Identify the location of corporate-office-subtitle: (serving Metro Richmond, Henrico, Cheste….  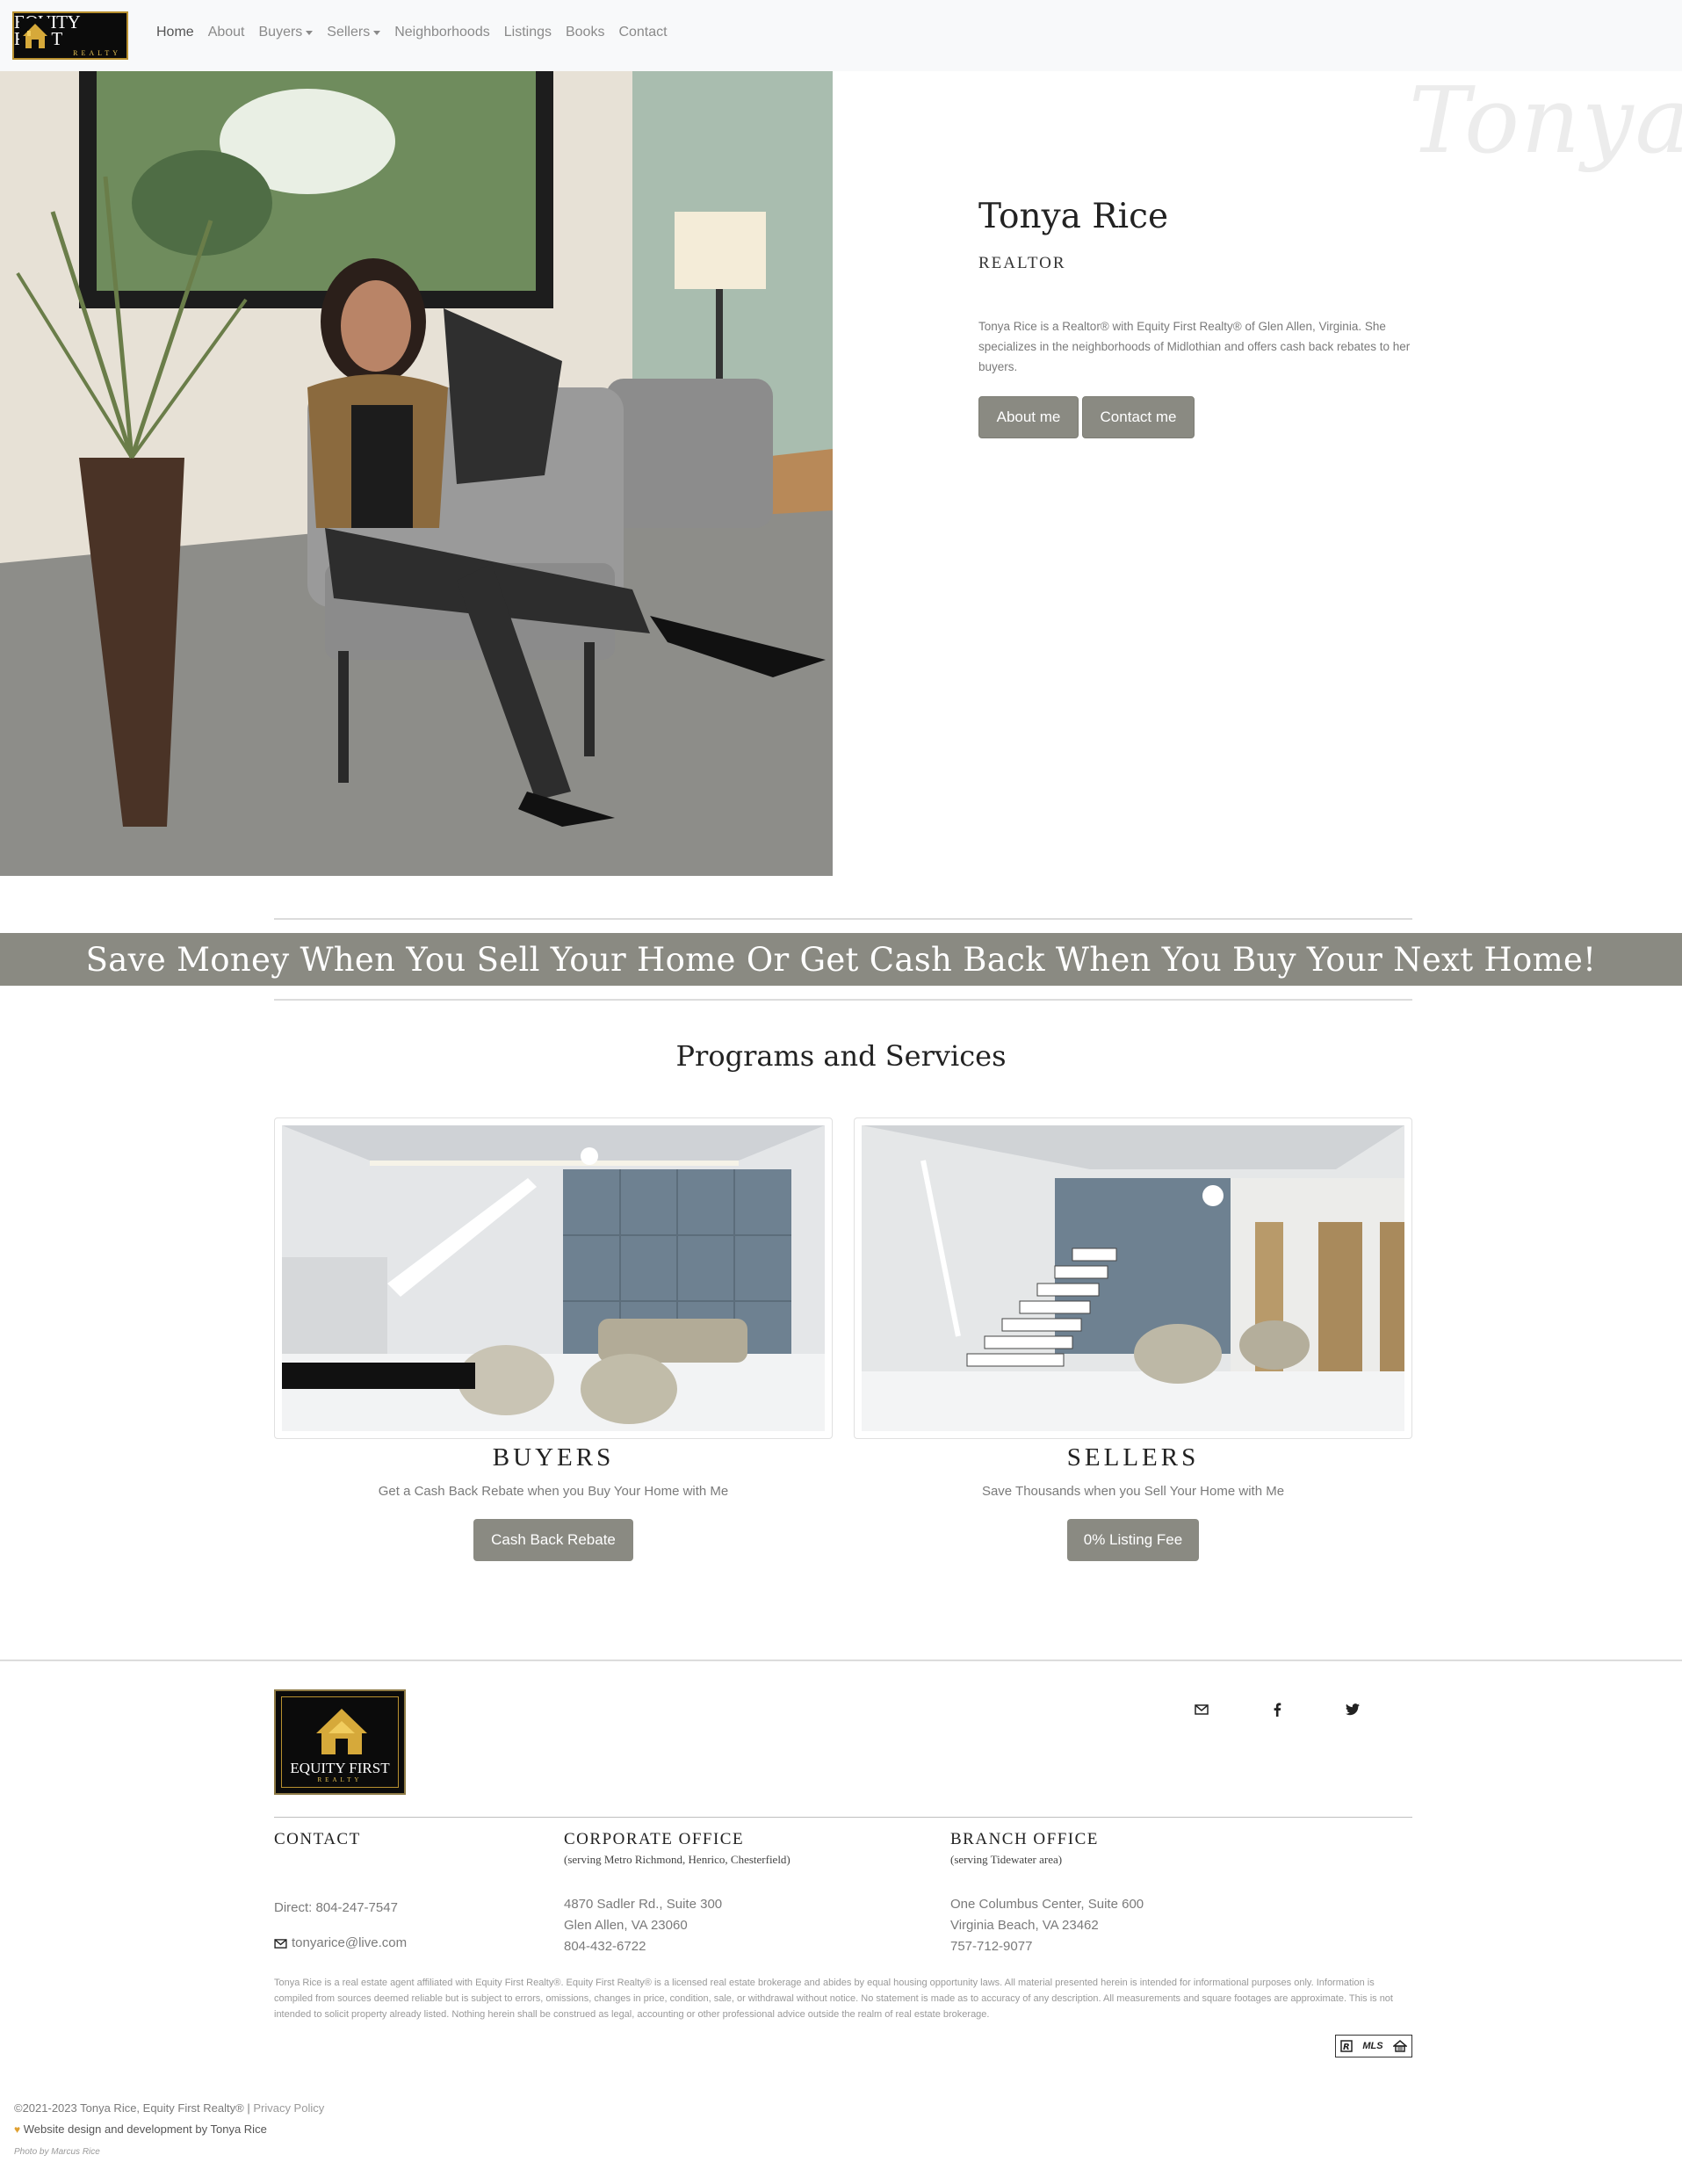
(677, 1859).